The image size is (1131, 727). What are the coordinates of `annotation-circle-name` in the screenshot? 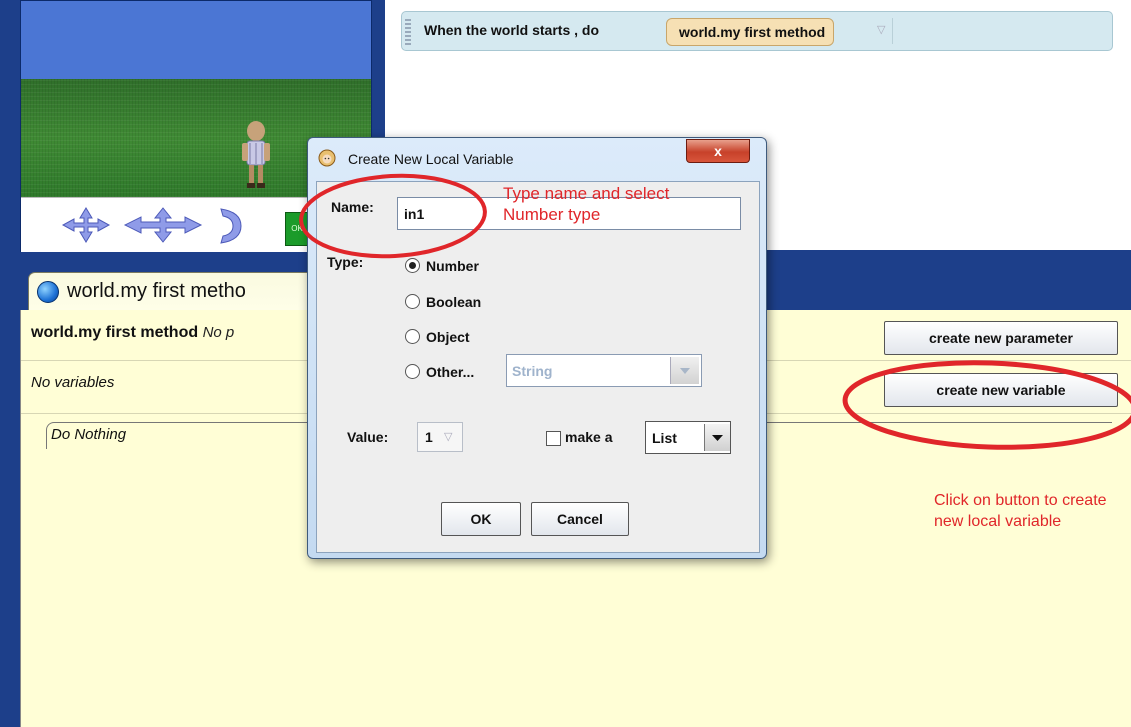 It's located at (393, 216).